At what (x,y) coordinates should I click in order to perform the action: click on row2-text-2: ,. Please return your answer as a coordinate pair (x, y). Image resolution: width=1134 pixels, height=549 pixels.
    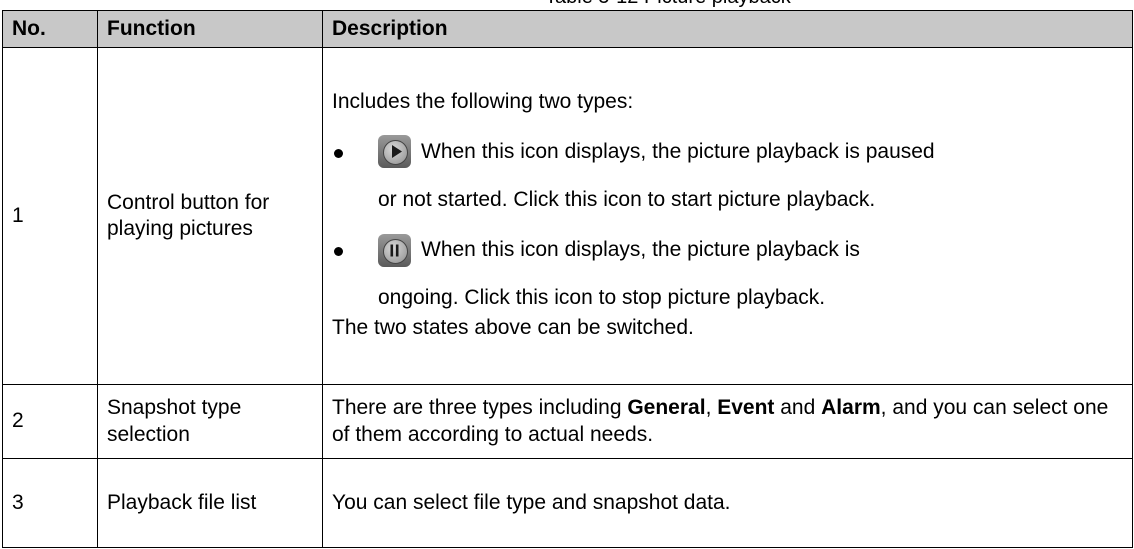
    Looking at the image, I should click on (711, 408).